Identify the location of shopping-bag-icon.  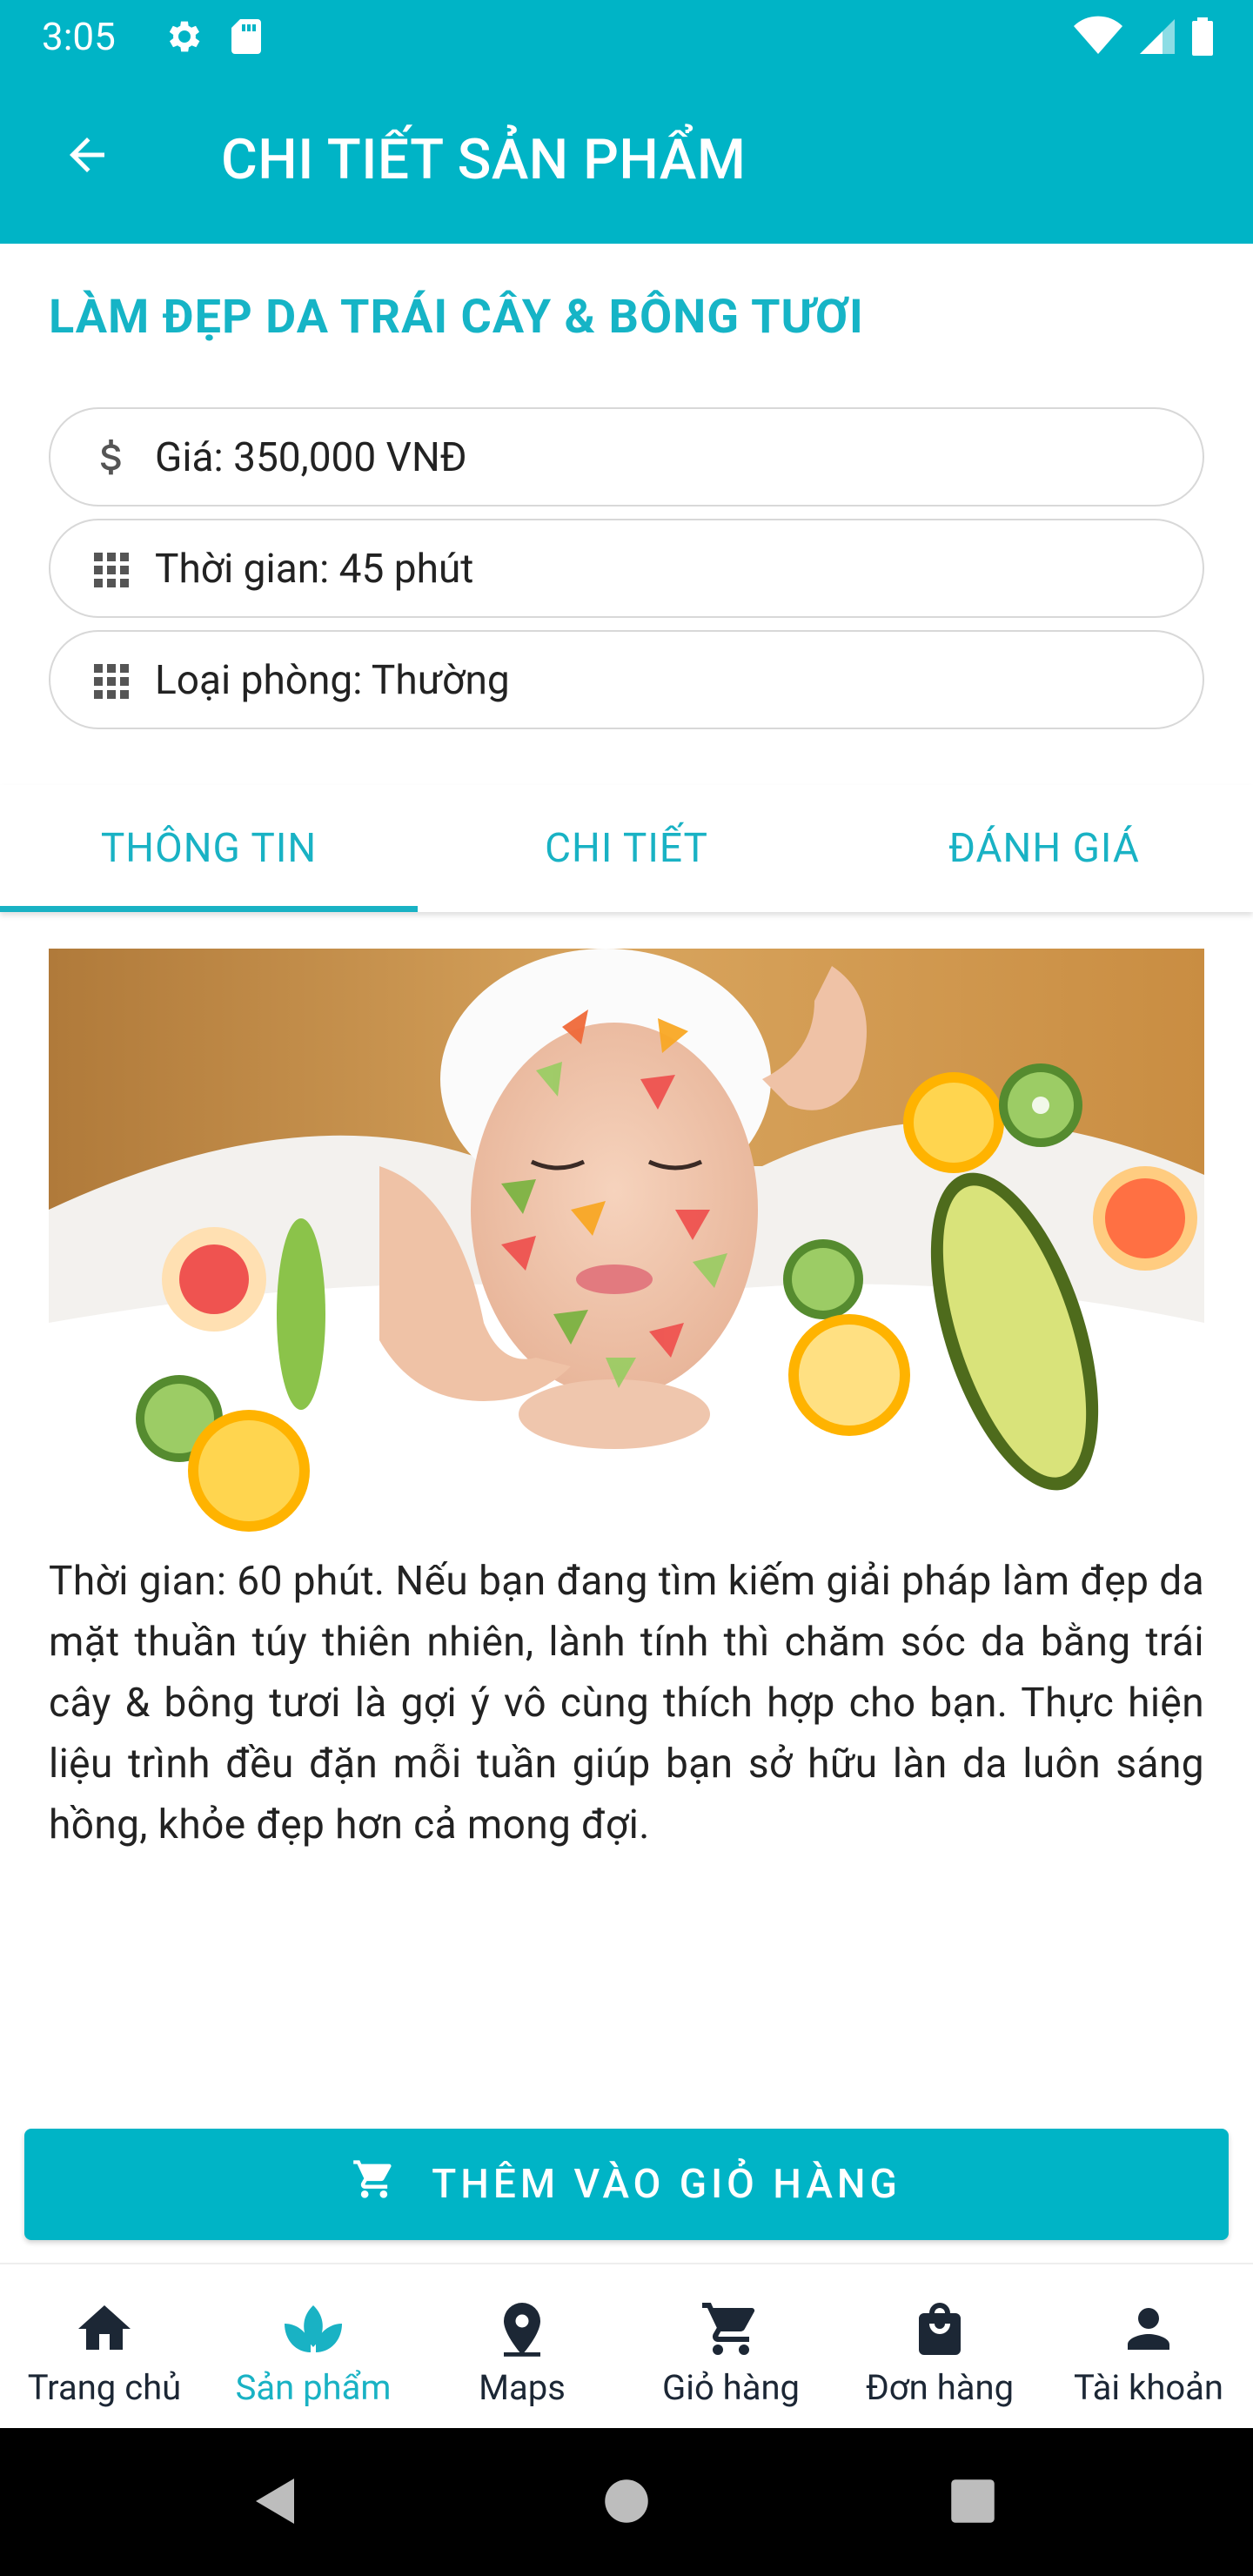
(939, 2329).